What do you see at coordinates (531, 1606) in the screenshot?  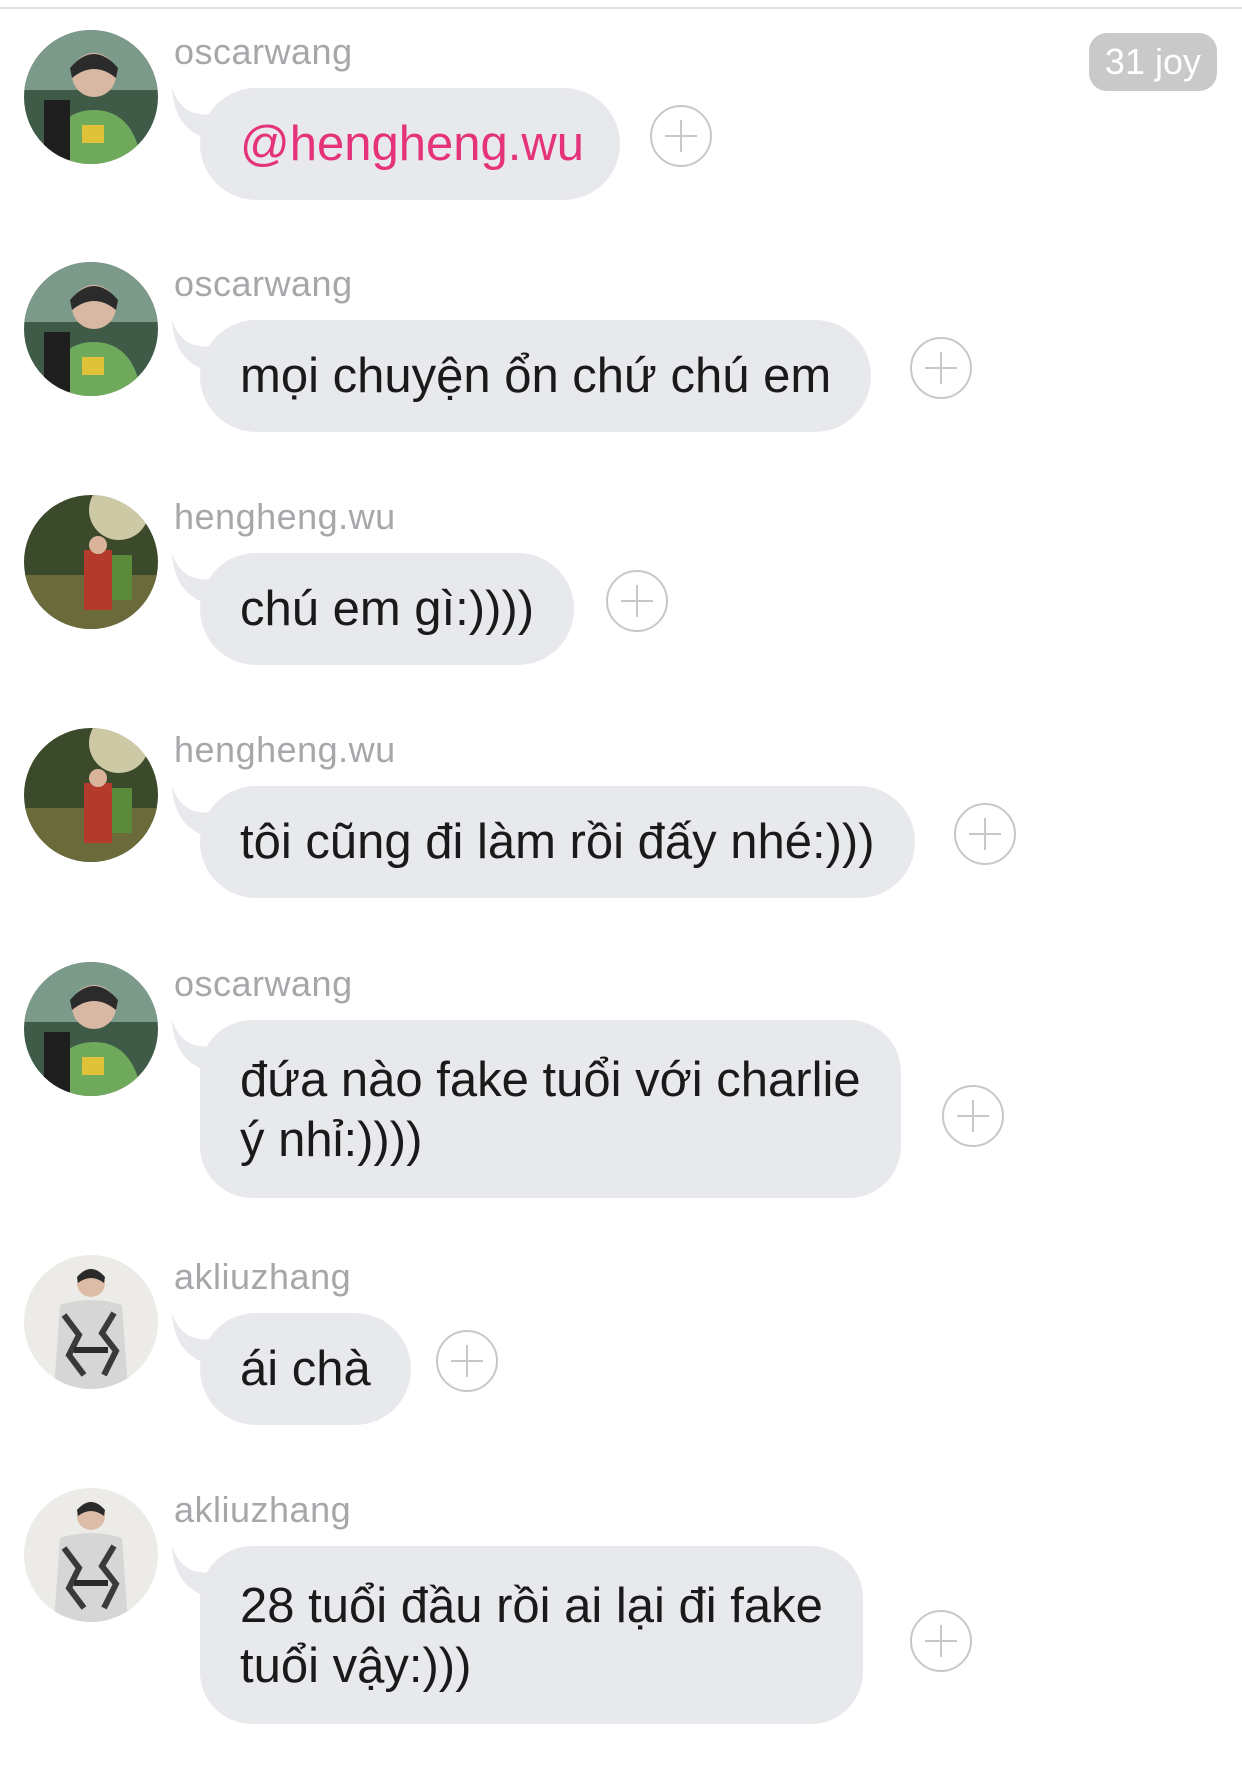 I see `message-line: 28 tuổi đầu rồi ai lại đi fake` at bounding box center [531, 1606].